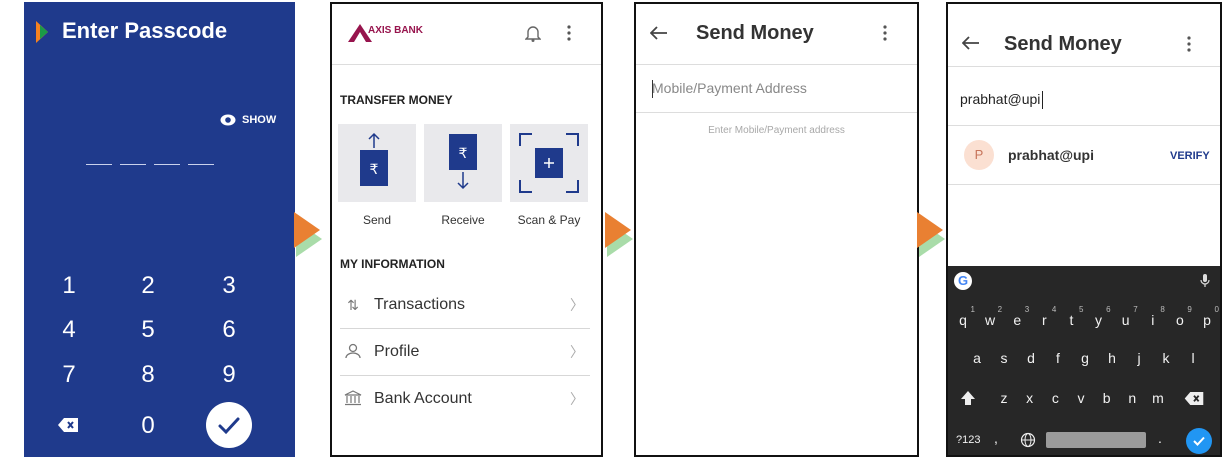  I want to click on transactions-row: ⇅ Transactions 〉, so click(465, 305).